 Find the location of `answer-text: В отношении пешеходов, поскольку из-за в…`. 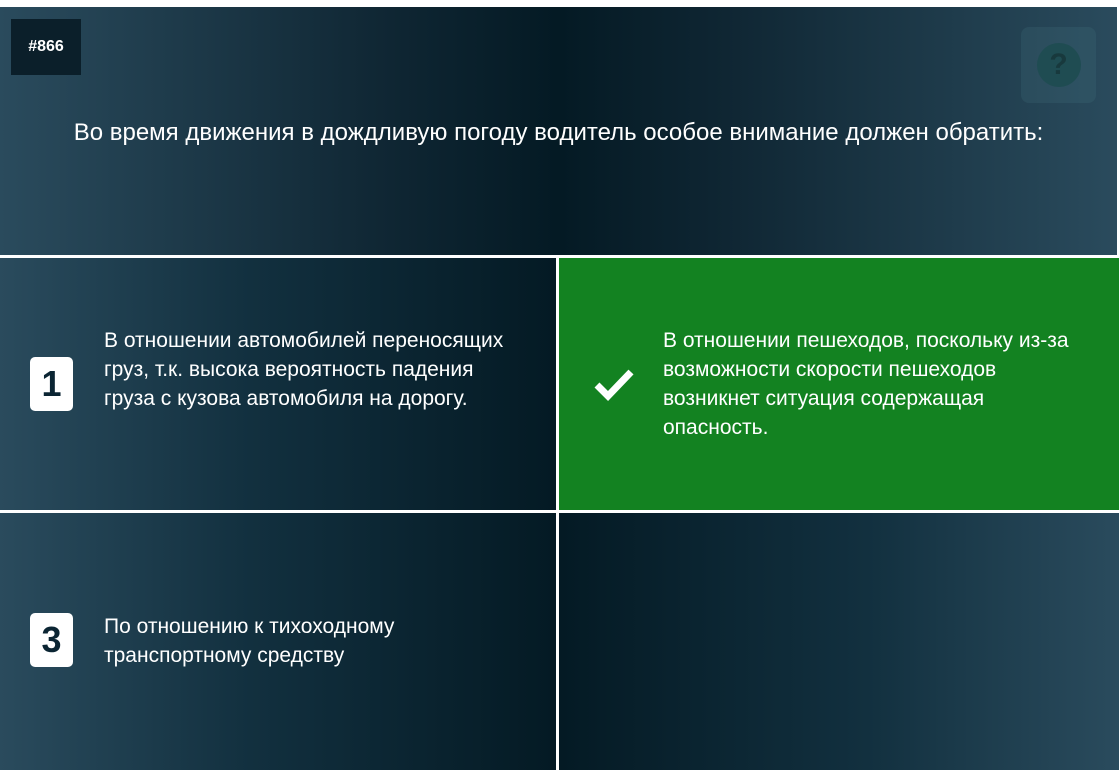

answer-text: В отношении пешеходов, поскольку из-за в… is located at coordinates (866, 384).